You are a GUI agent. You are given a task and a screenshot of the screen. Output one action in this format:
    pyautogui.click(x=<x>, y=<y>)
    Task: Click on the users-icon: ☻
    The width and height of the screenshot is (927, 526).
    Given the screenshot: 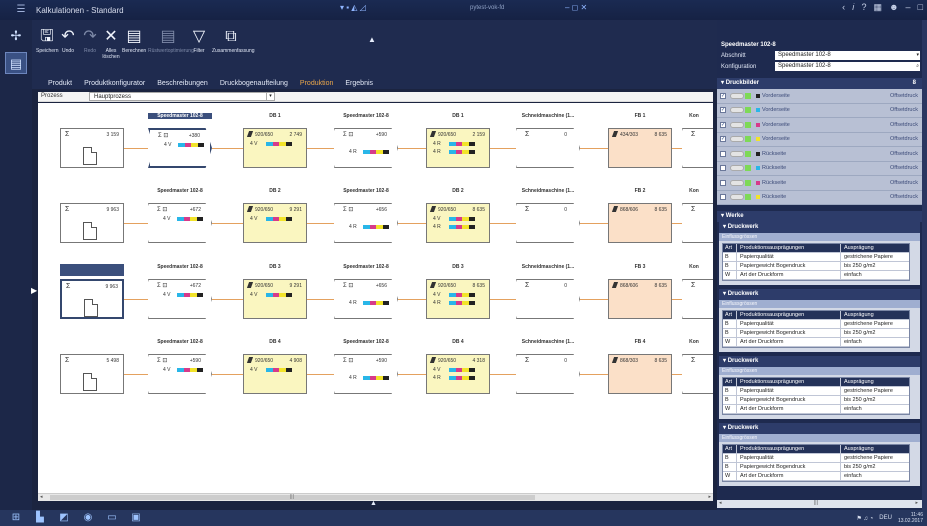 What is the action you would take?
    pyautogui.click(x=893, y=7)
    